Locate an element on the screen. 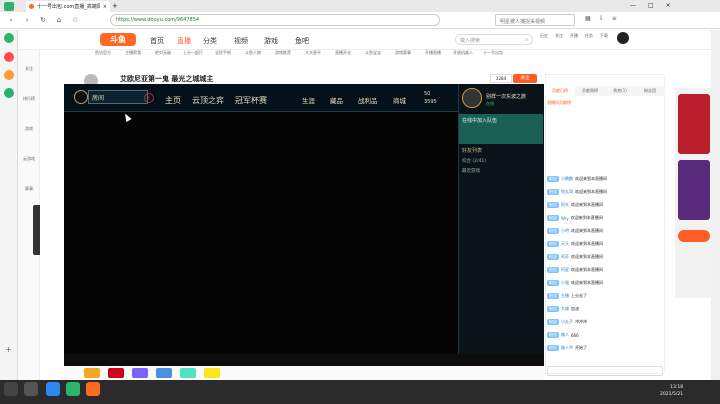  chat-username: 小明 is located at coordinates (565, 231).